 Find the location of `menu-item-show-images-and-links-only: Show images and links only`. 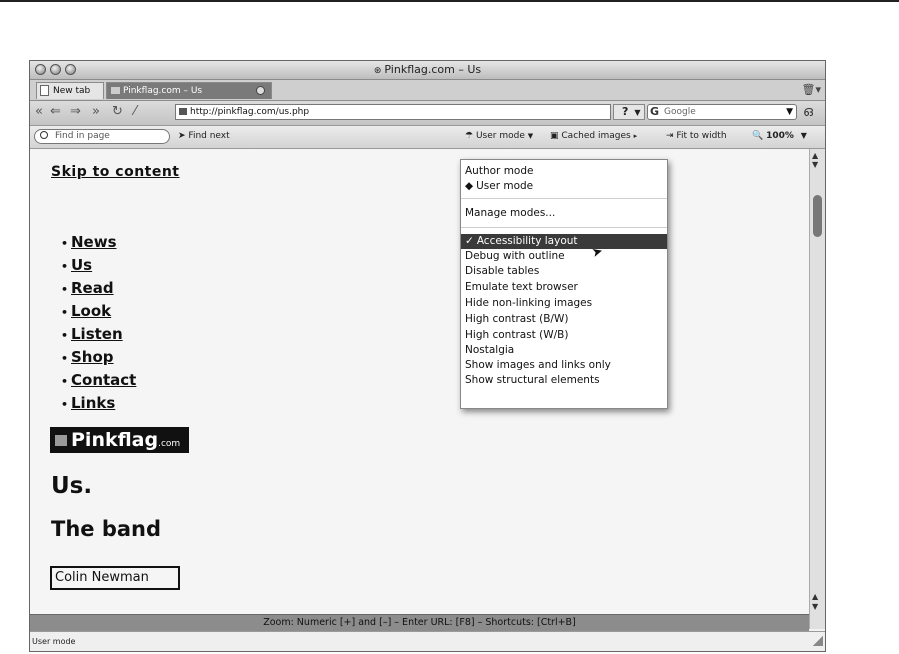

menu-item-show-images-and-links-only: Show images and links only is located at coordinates (538, 365).